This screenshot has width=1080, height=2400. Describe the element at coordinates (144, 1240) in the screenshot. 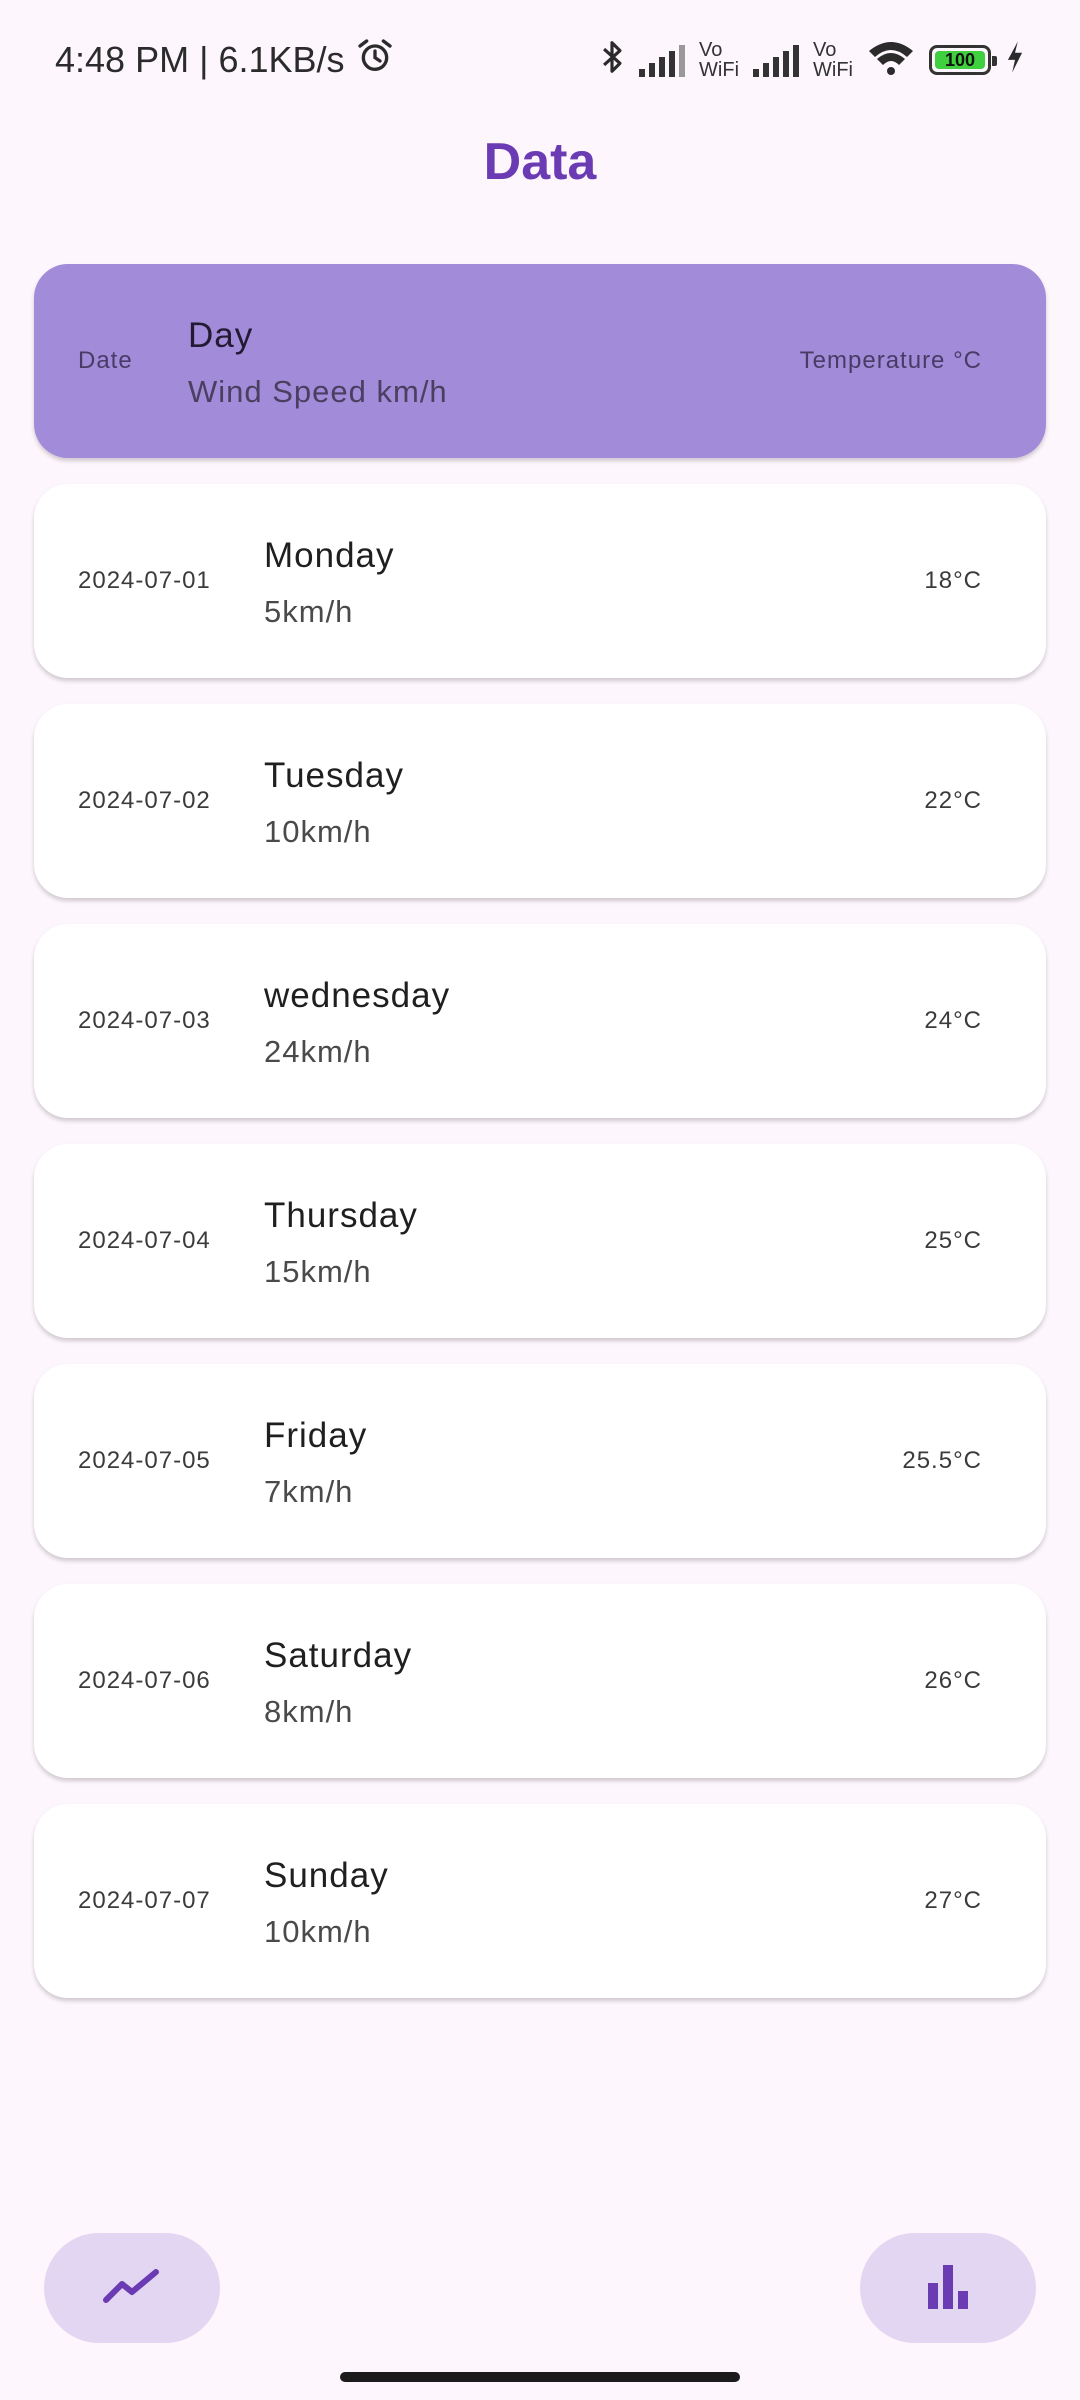

I see `row-date: 2024-07-04` at that location.